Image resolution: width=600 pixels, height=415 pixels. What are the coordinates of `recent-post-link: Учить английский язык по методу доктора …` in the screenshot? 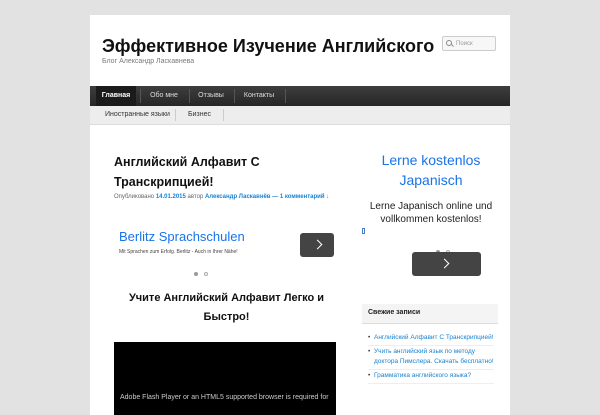 It's located at (431, 358).